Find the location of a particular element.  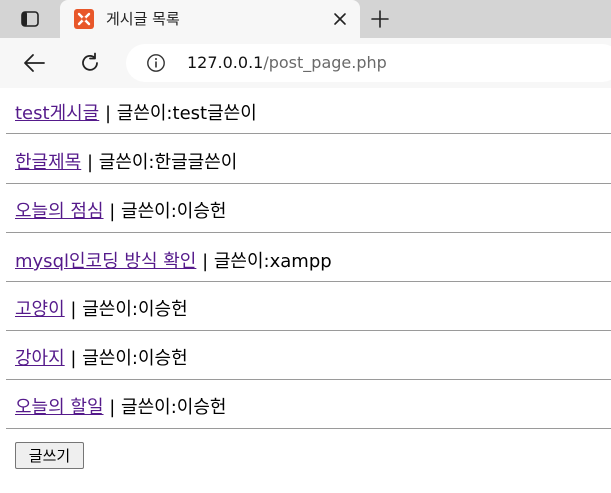

back-arrow-icon is located at coordinates (34, 63).